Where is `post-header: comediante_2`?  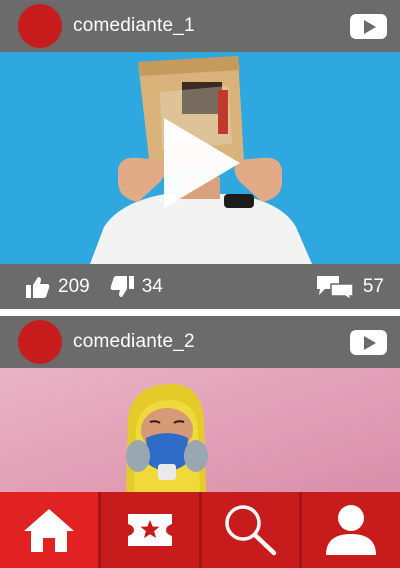 post-header: comediante_2 is located at coordinates (200, 342).